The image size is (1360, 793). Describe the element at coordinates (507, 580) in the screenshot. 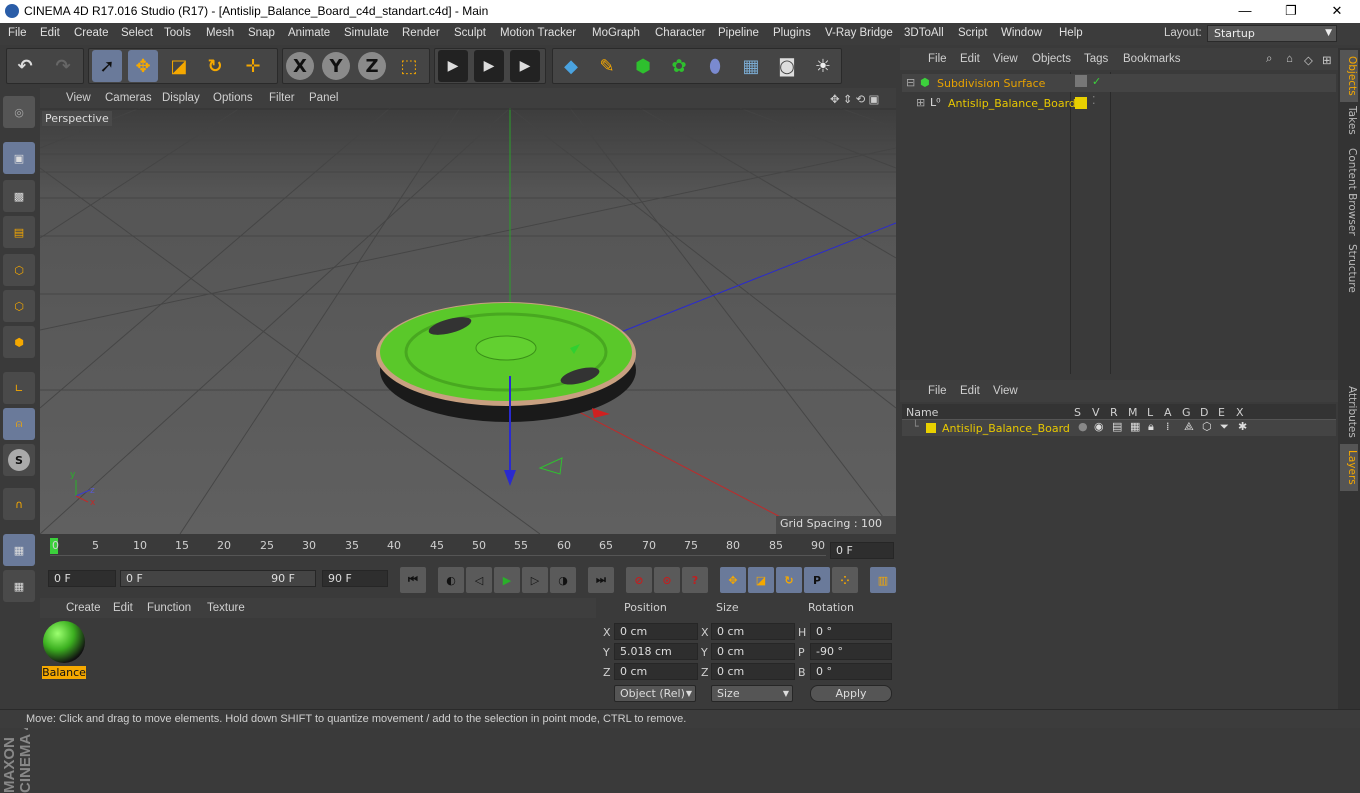

I see `play-icon: ▶` at that location.